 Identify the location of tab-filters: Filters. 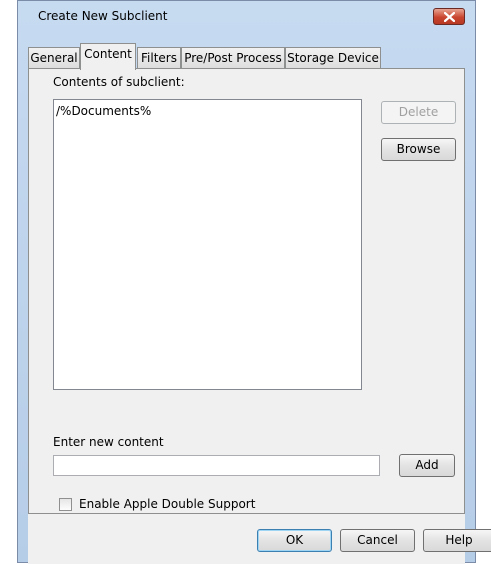
(159, 58).